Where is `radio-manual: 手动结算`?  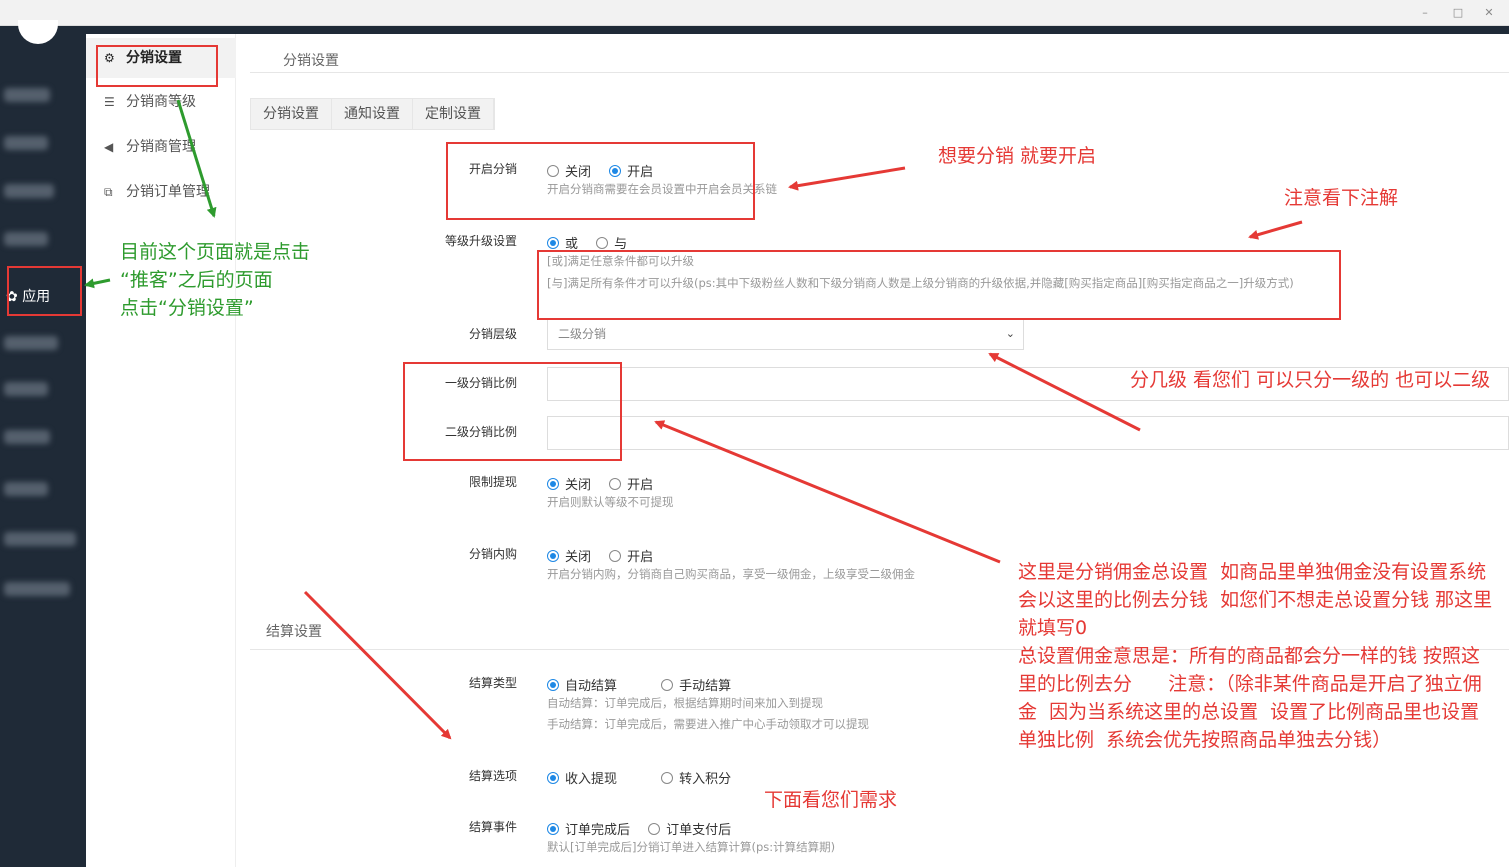 radio-manual: 手动结算 is located at coordinates (696, 686).